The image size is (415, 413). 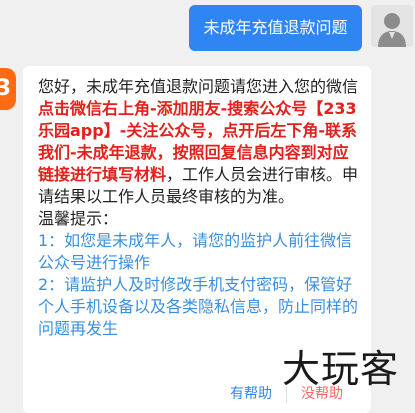 I want to click on user-avatar, so click(x=392, y=26).